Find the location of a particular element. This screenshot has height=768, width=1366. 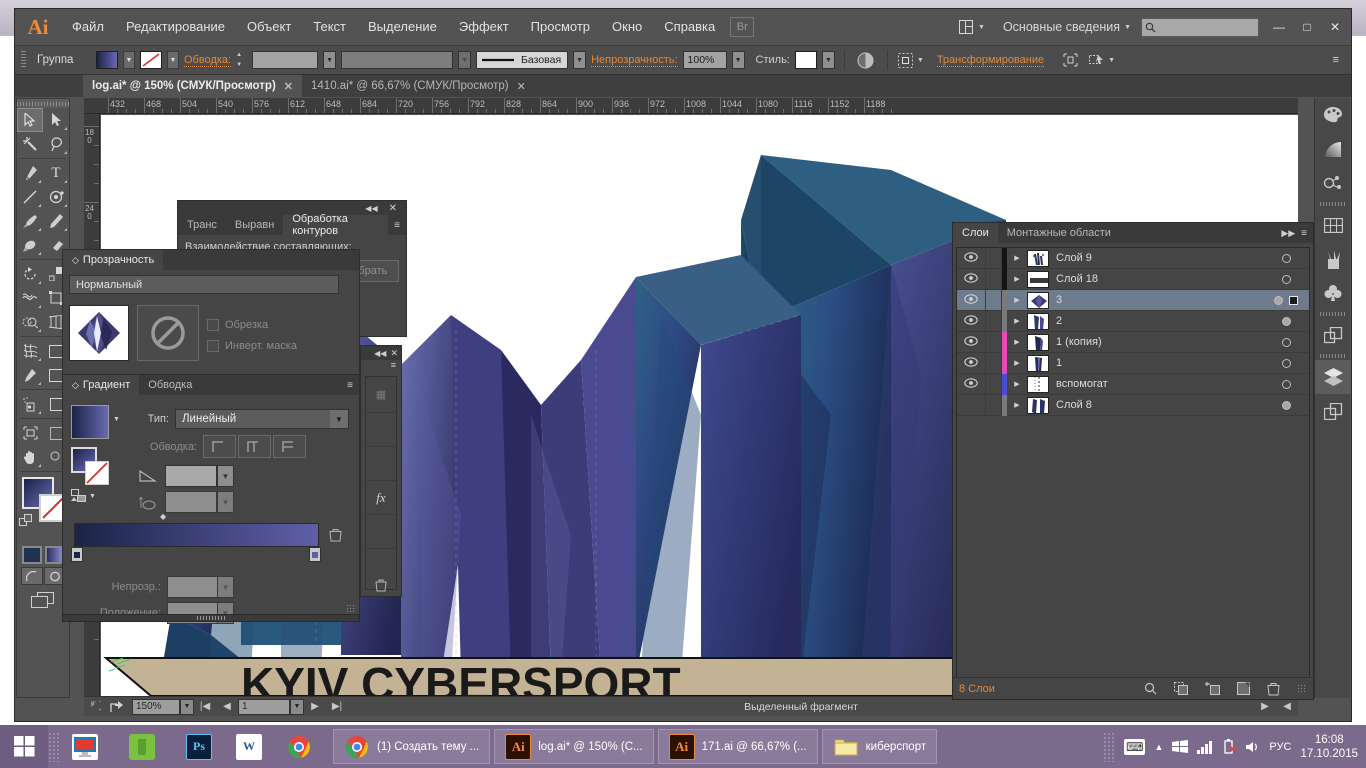

workspace-switcher: Основные сведения is located at coordinates (1061, 27).